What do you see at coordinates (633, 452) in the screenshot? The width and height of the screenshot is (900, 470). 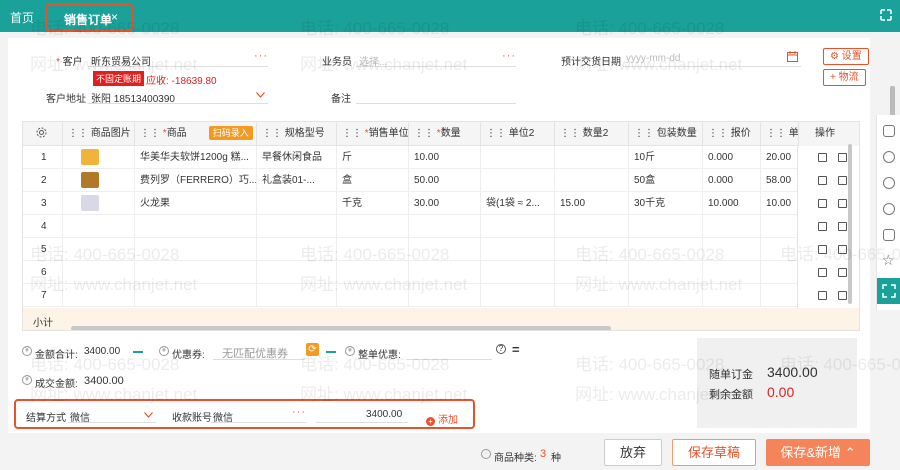 I see `discard-button: 放弃` at bounding box center [633, 452].